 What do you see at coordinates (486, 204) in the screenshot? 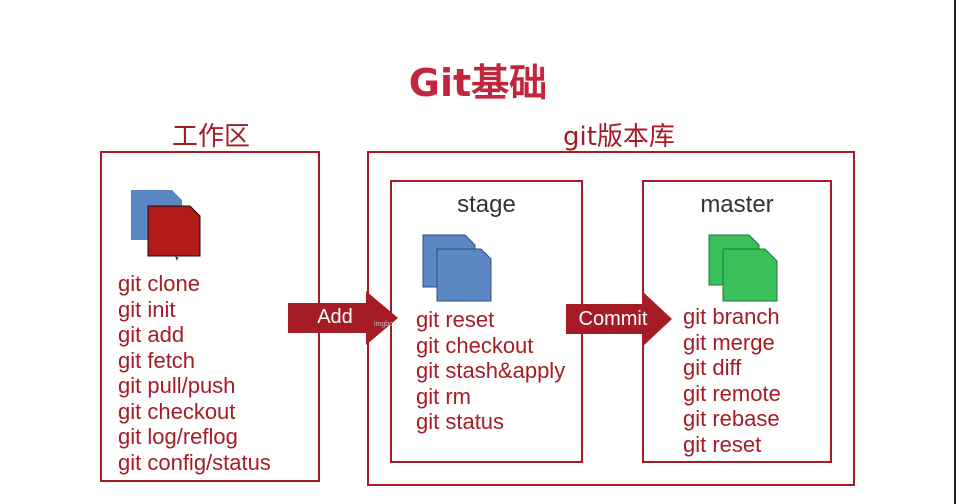
I see `stage-title: stage` at bounding box center [486, 204].